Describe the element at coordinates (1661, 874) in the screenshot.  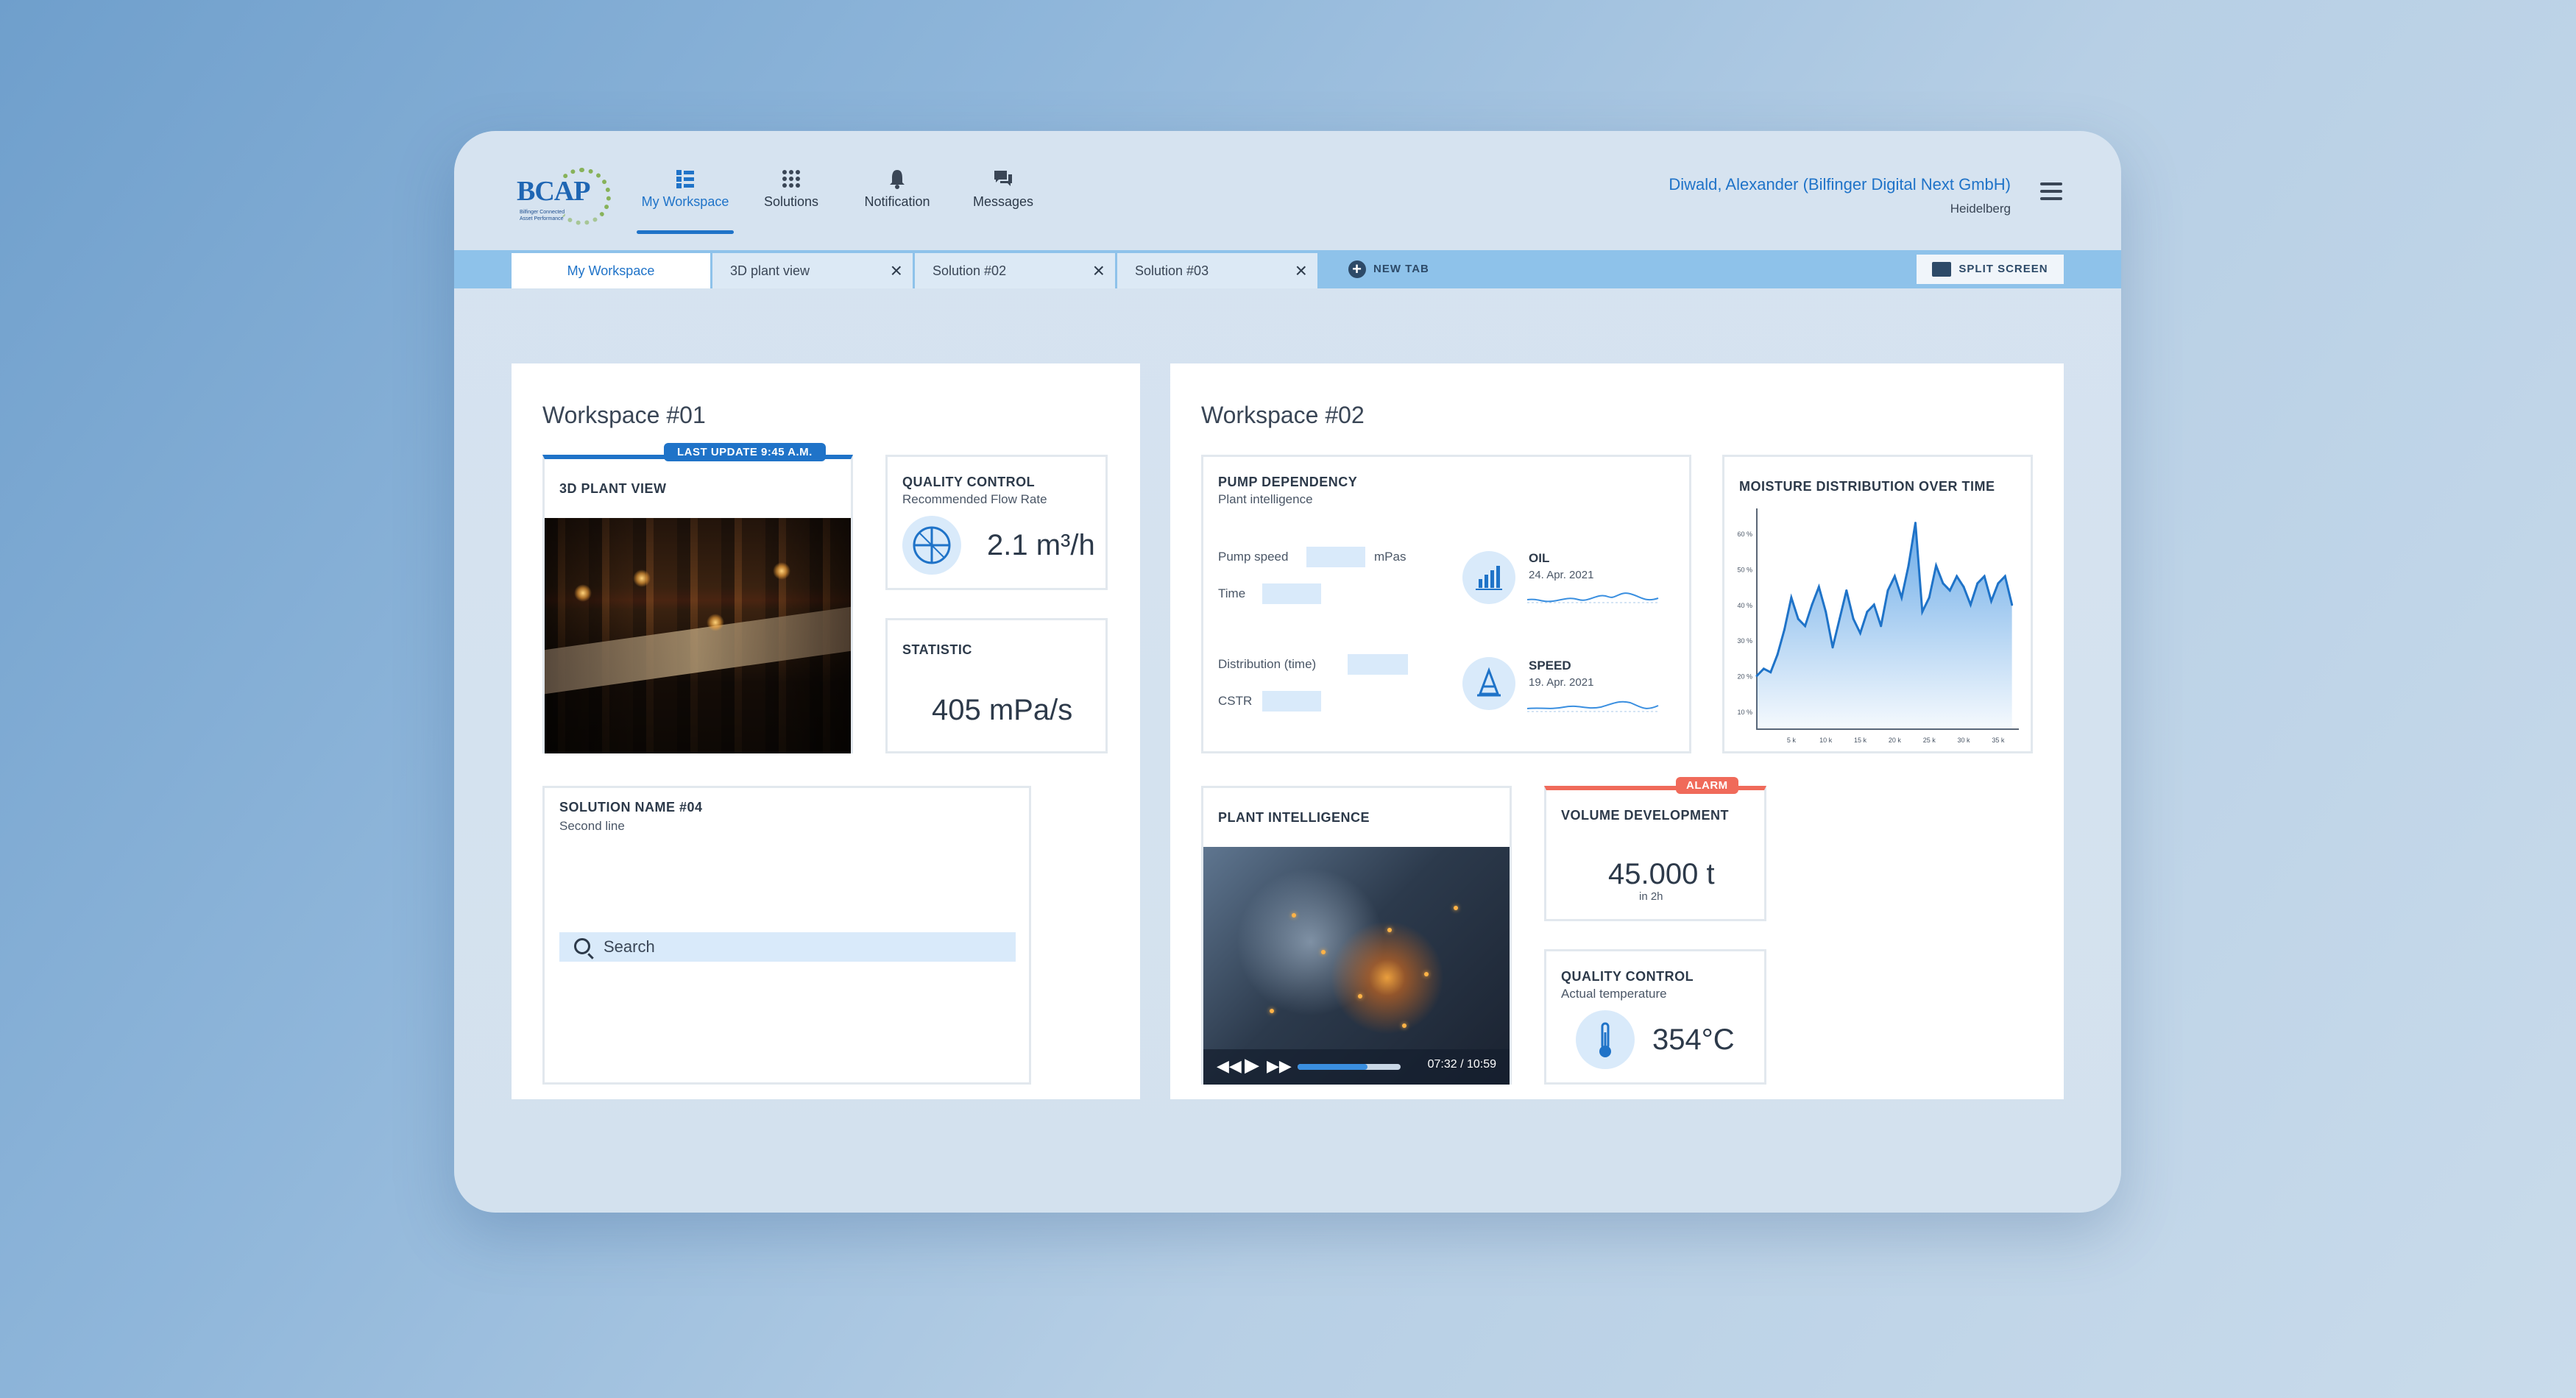
I see `volume-value: 45.000 t` at that location.